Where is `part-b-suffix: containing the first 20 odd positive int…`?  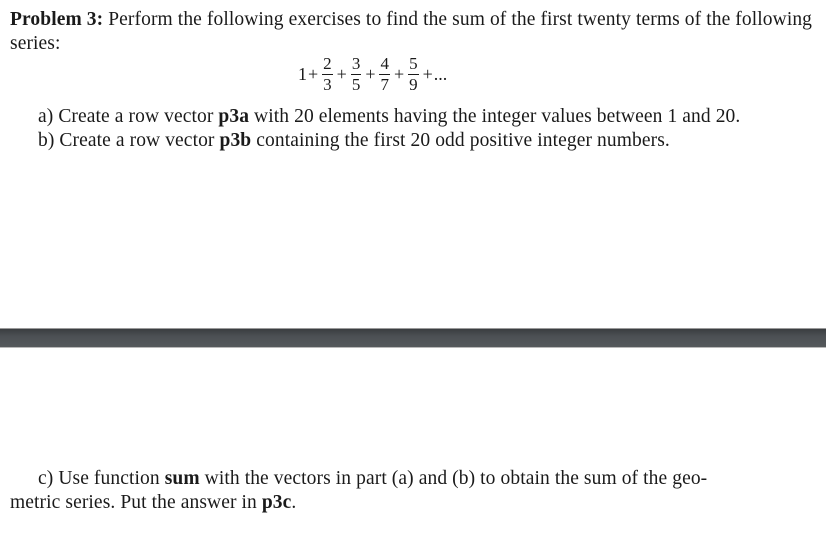
part-b-suffix: containing the first 20 odd positive int… is located at coordinates (460, 140).